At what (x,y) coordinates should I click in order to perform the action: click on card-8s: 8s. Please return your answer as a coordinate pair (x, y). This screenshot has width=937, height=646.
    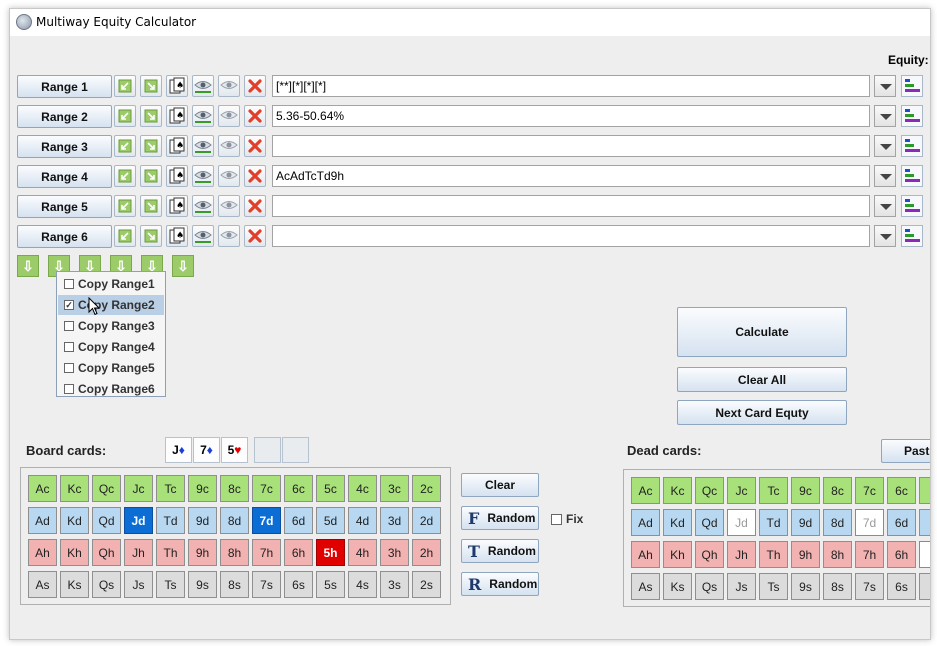
    Looking at the image, I should click on (837, 586).